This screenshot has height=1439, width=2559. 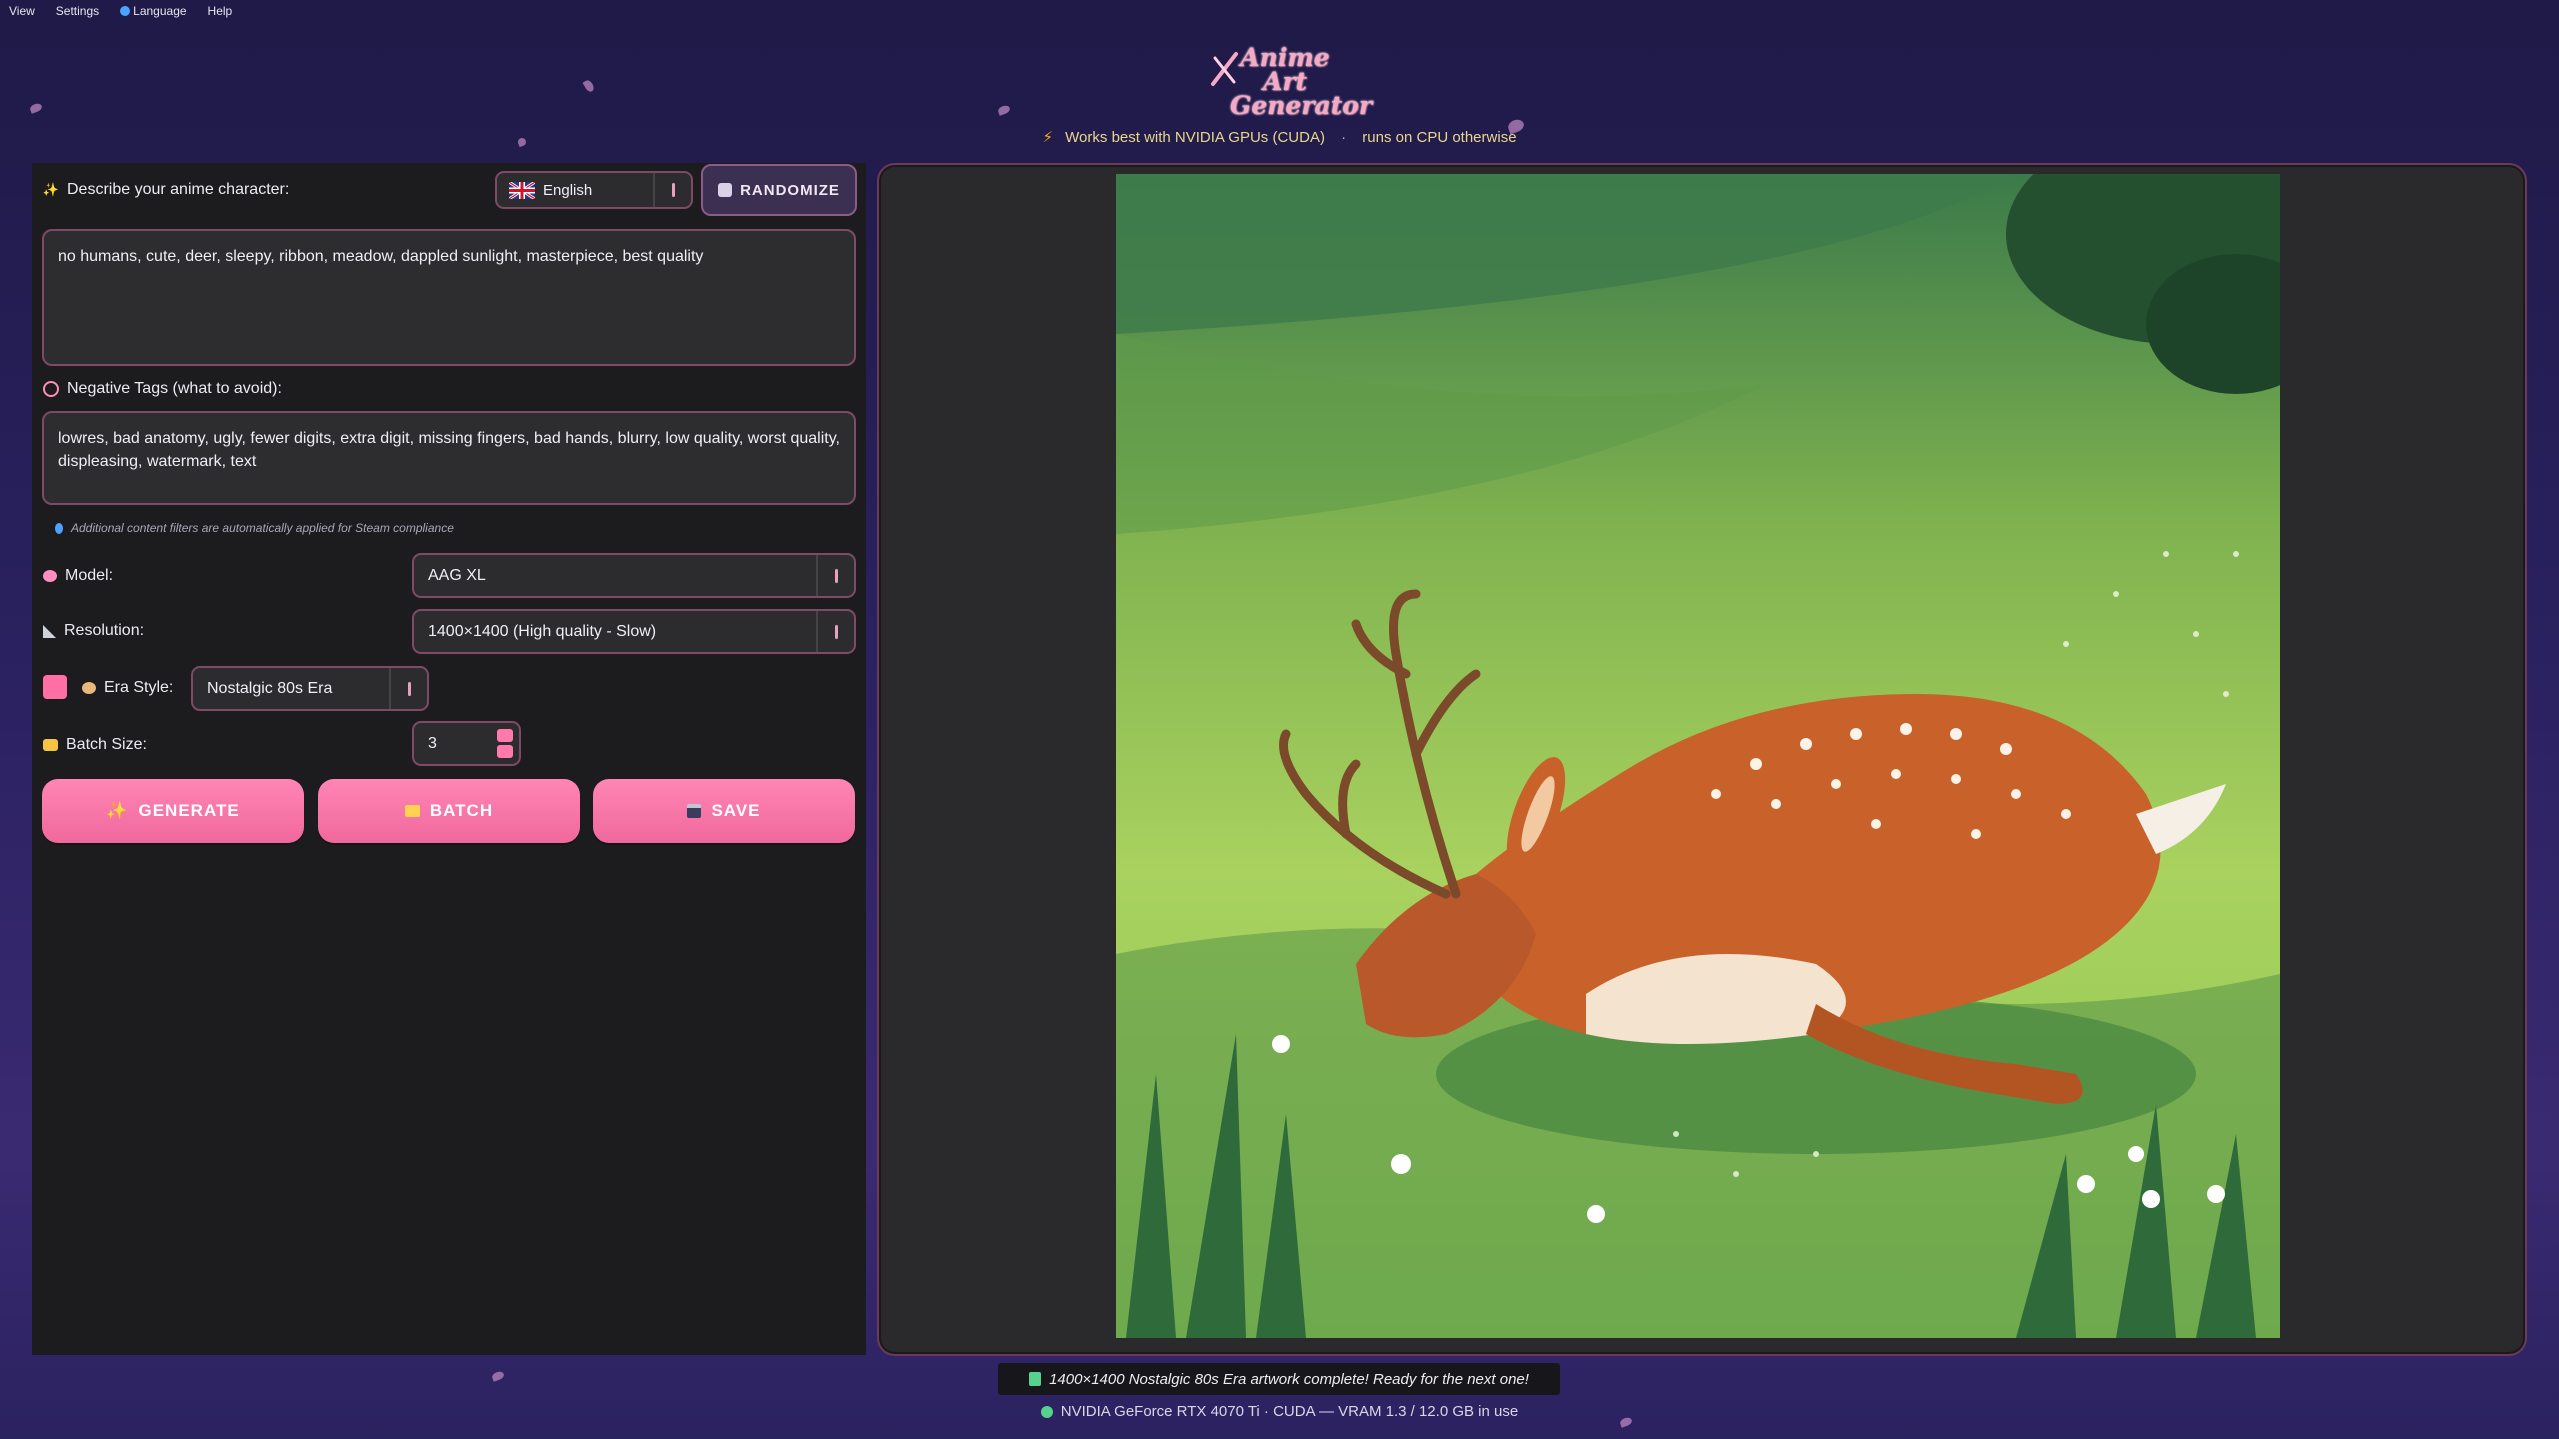 I want to click on batch-size-stepper: 3, so click(x=466, y=743).